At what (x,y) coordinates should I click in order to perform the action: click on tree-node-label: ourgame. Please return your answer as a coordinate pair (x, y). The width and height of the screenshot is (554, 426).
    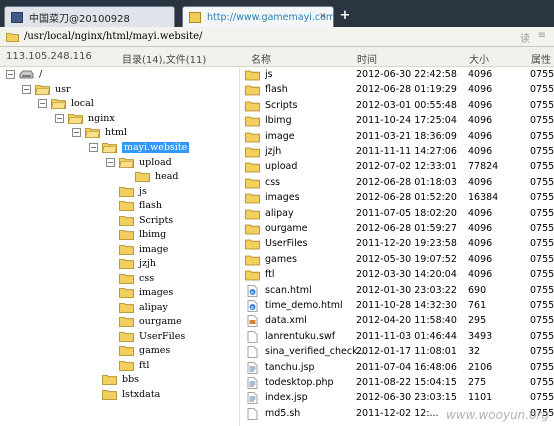
    Looking at the image, I should click on (160, 321).